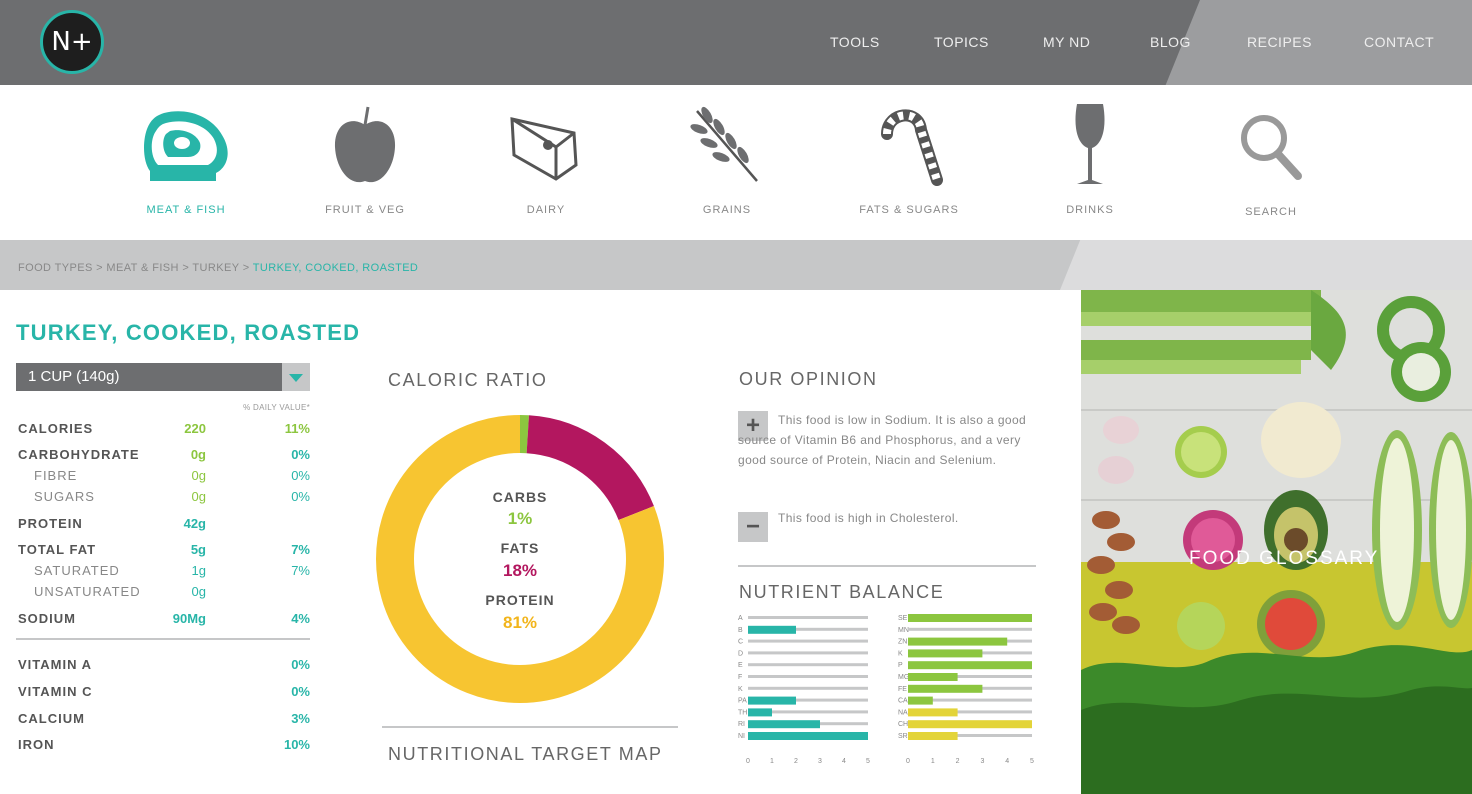 The image size is (1472, 794). I want to click on nutritional-target-map-title: NUTRITIONAL TARGET MAP, so click(525, 754).